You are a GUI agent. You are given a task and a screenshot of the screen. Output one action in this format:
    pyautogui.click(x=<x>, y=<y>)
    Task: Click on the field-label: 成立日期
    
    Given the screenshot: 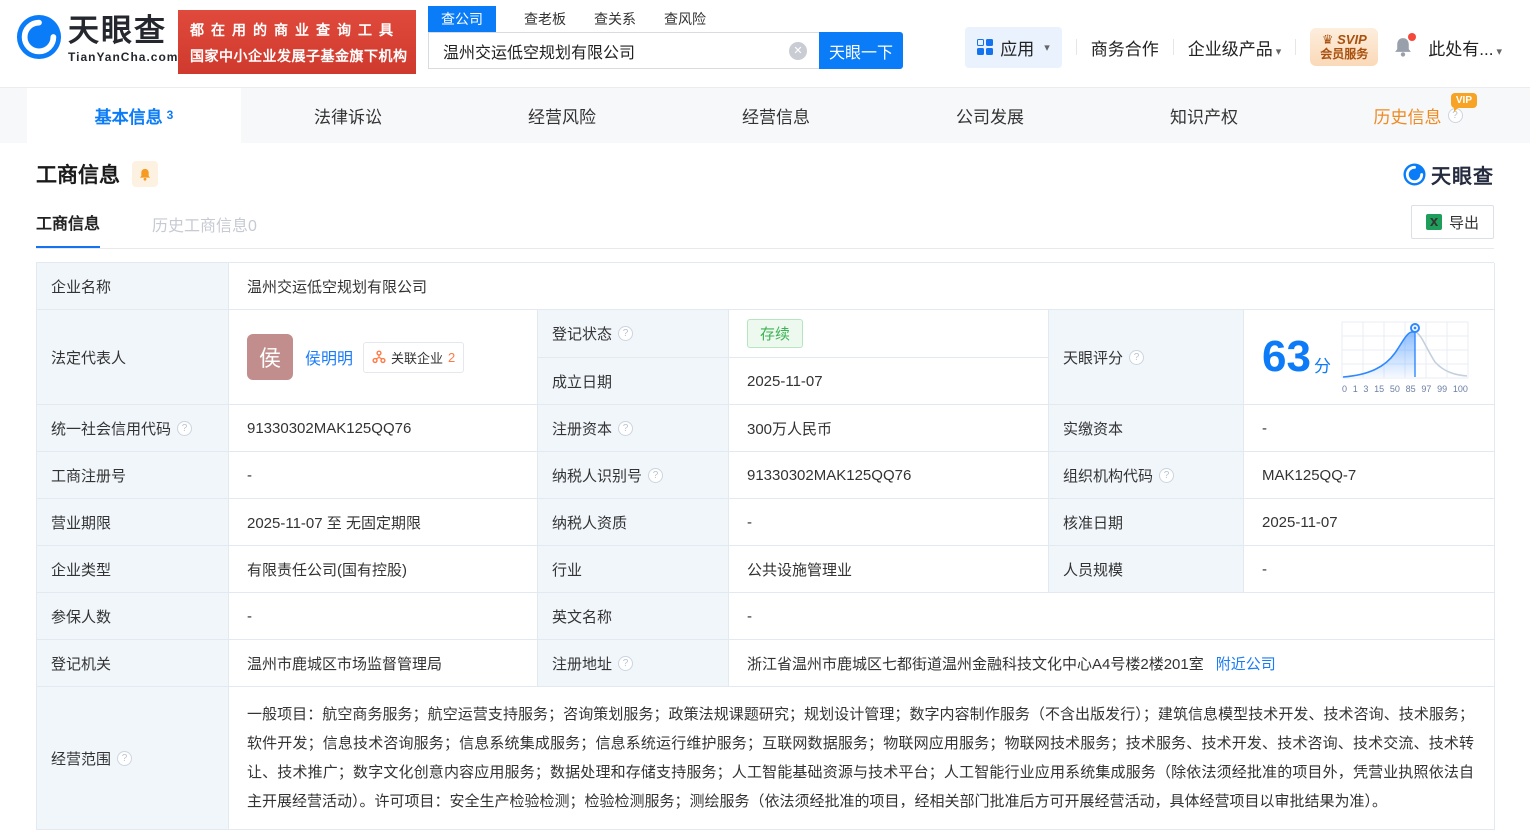 What is the action you would take?
    pyautogui.click(x=633, y=381)
    